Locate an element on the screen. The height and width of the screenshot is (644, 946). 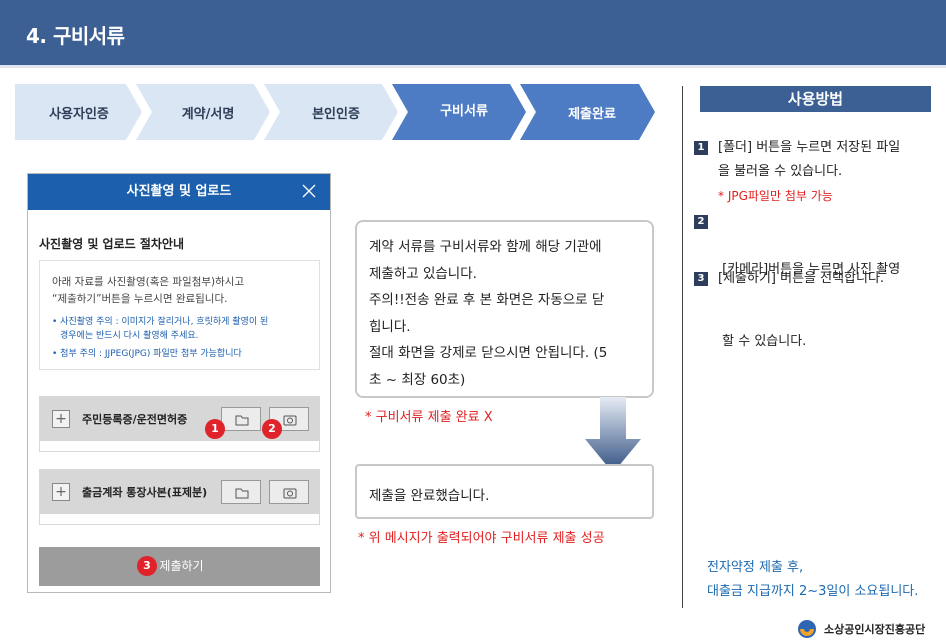
camera-icon is located at coordinates (290, 493).